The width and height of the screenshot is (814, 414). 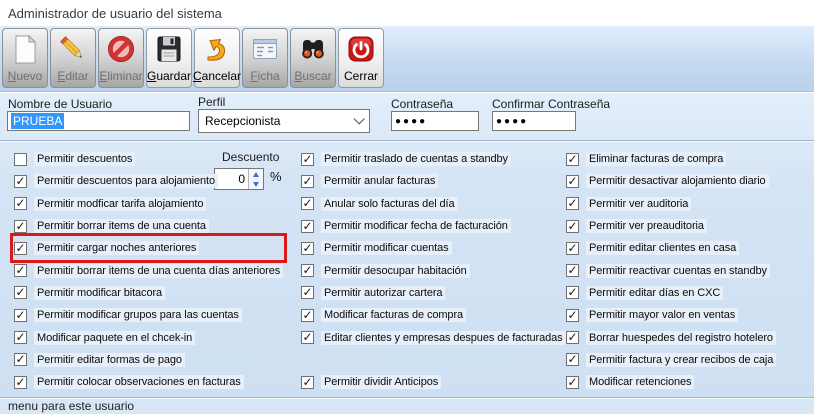 What do you see at coordinates (25, 49) in the screenshot?
I see `new-document-icon` at bounding box center [25, 49].